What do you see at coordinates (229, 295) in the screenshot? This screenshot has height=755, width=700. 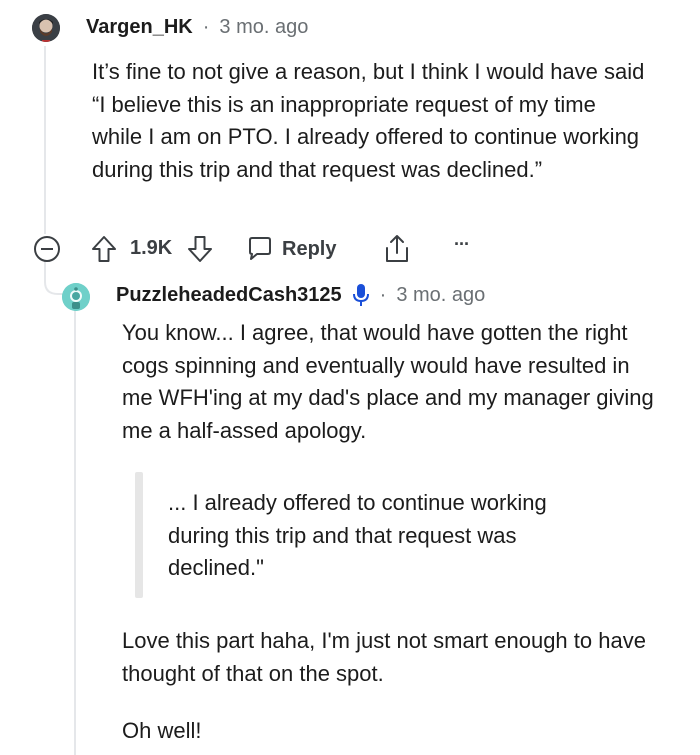 I see `username: PuzzleheadedCash3125` at bounding box center [229, 295].